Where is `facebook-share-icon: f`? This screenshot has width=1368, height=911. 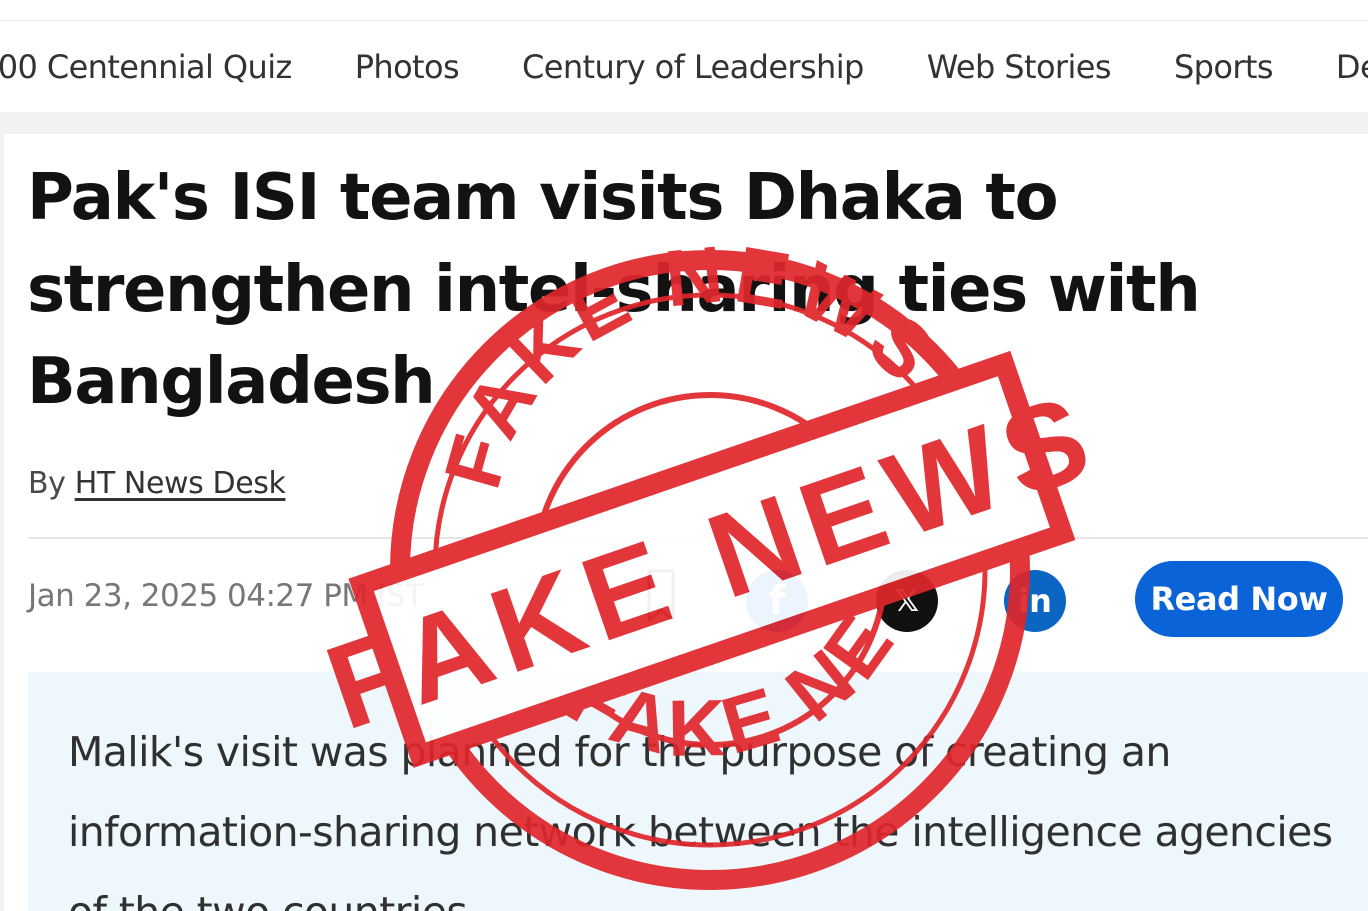 facebook-share-icon: f is located at coordinates (777, 601).